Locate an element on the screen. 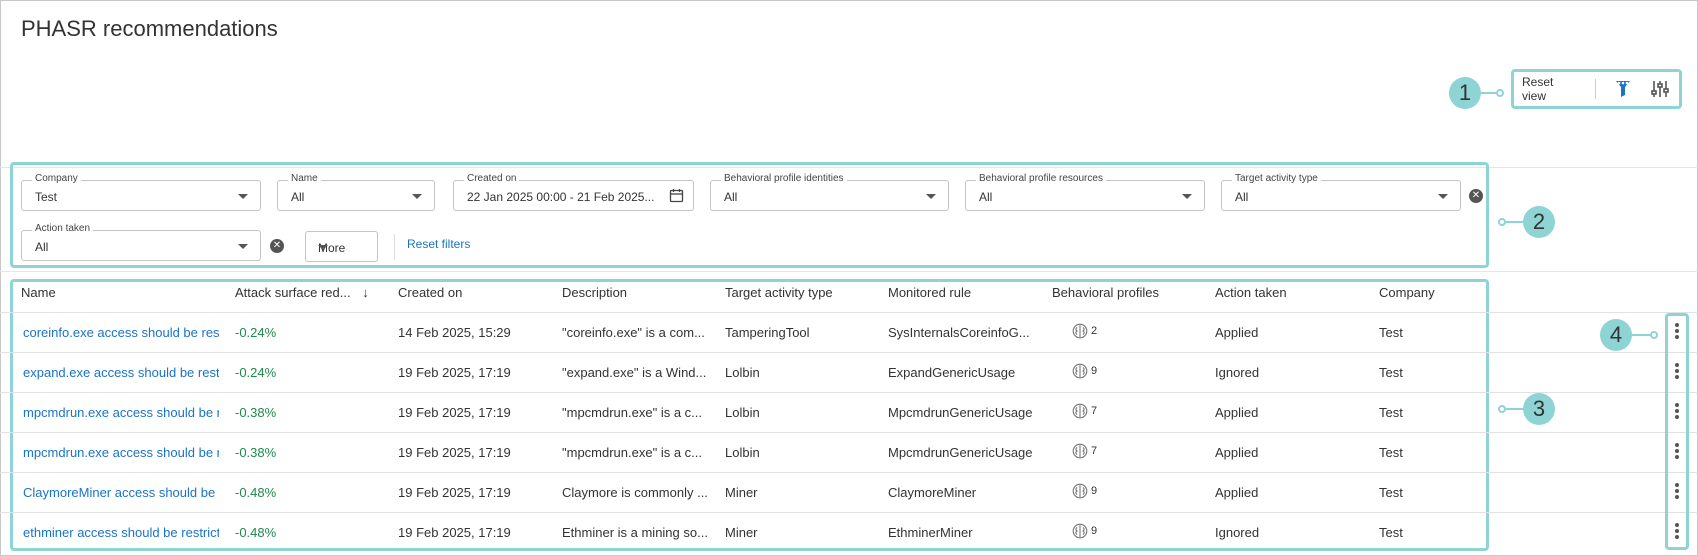 This screenshot has height=556, width=1698. action-taken-label: Action taken is located at coordinates (63, 228).